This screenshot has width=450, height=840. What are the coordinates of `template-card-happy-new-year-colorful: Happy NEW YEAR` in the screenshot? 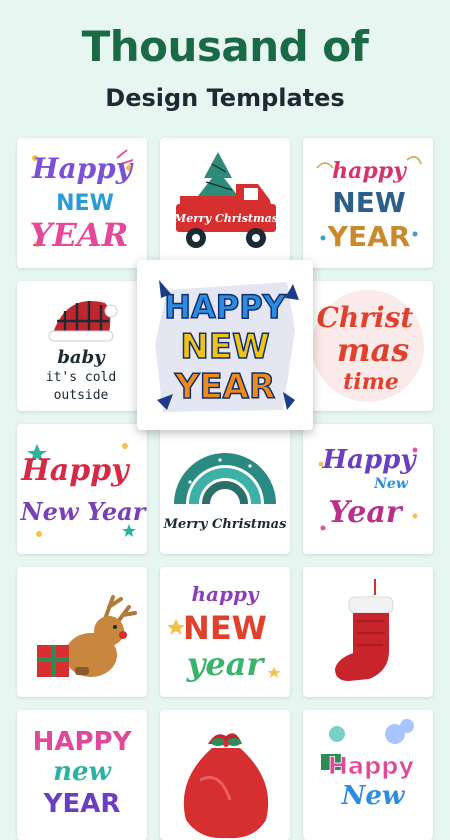 It's located at (82, 203).